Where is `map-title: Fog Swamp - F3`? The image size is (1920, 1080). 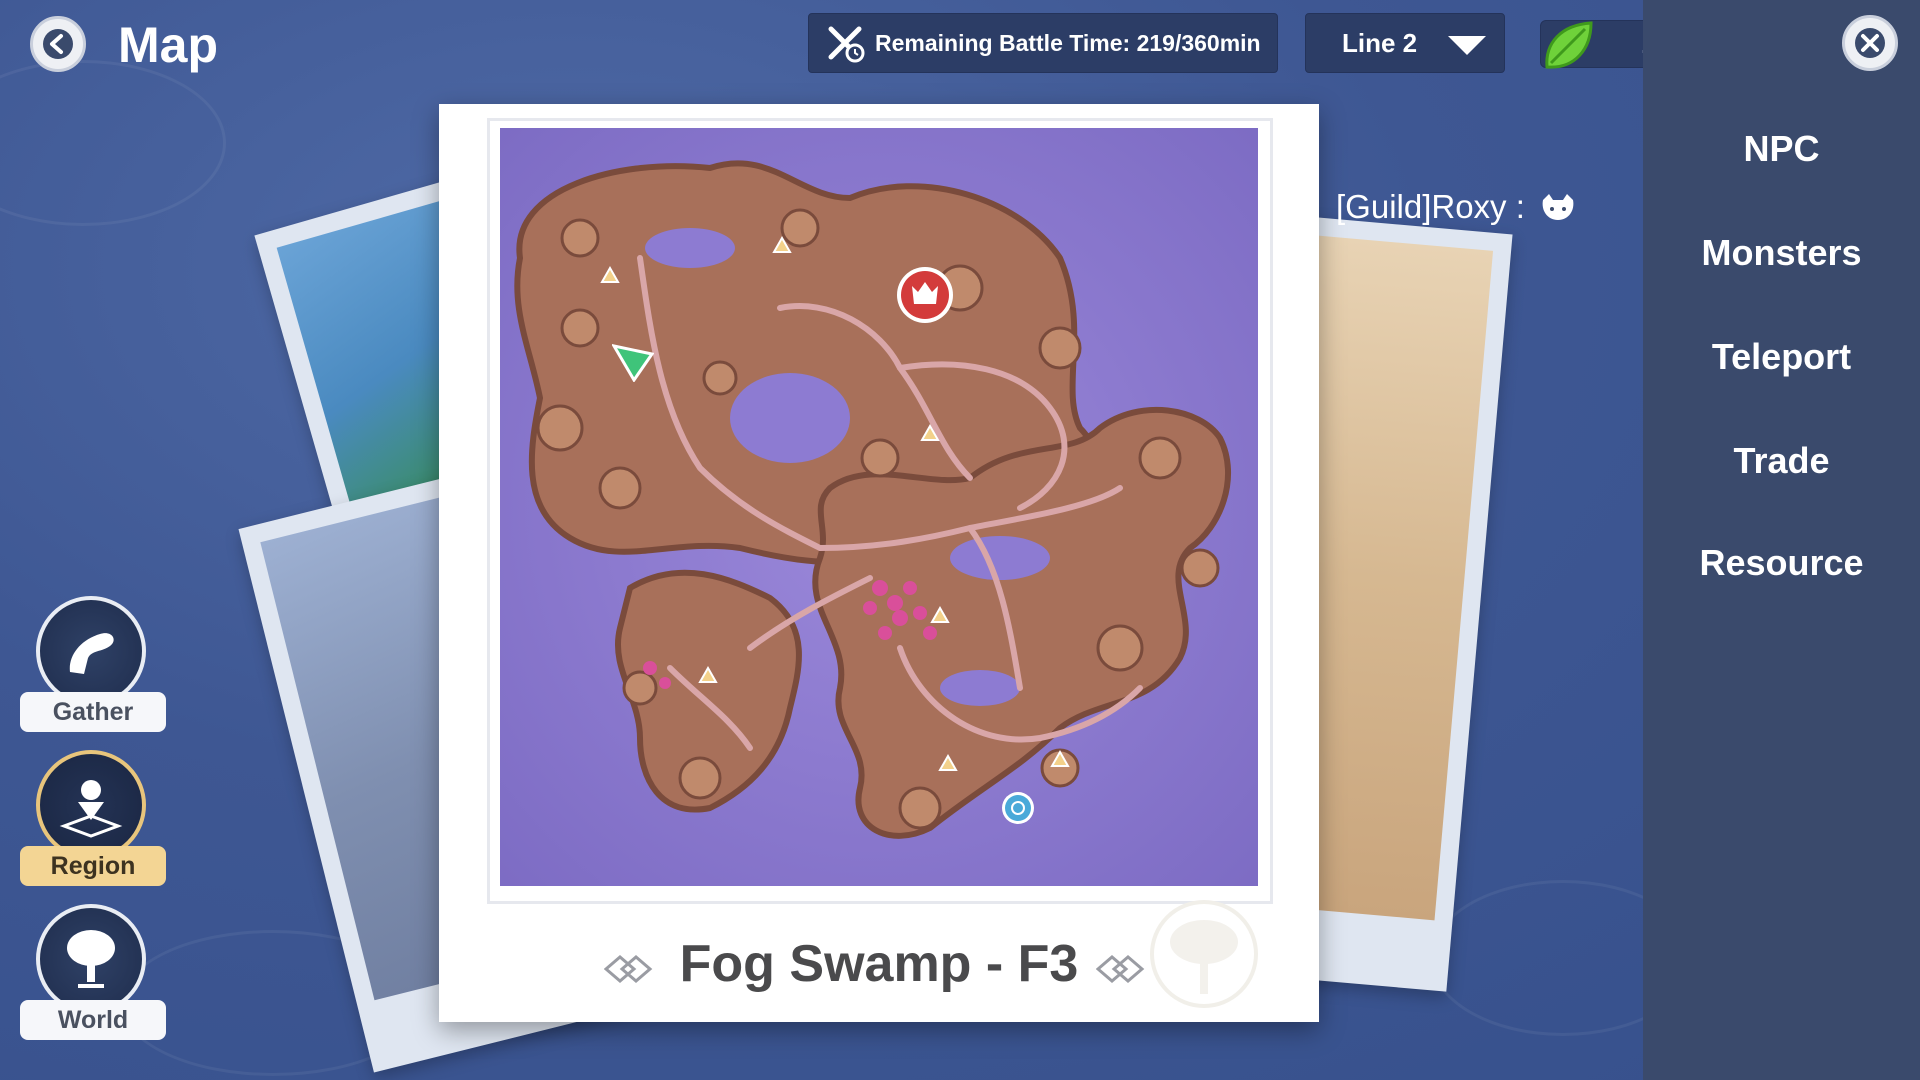 map-title: Fog Swamp - F3 is located at coordinates (879, 964).